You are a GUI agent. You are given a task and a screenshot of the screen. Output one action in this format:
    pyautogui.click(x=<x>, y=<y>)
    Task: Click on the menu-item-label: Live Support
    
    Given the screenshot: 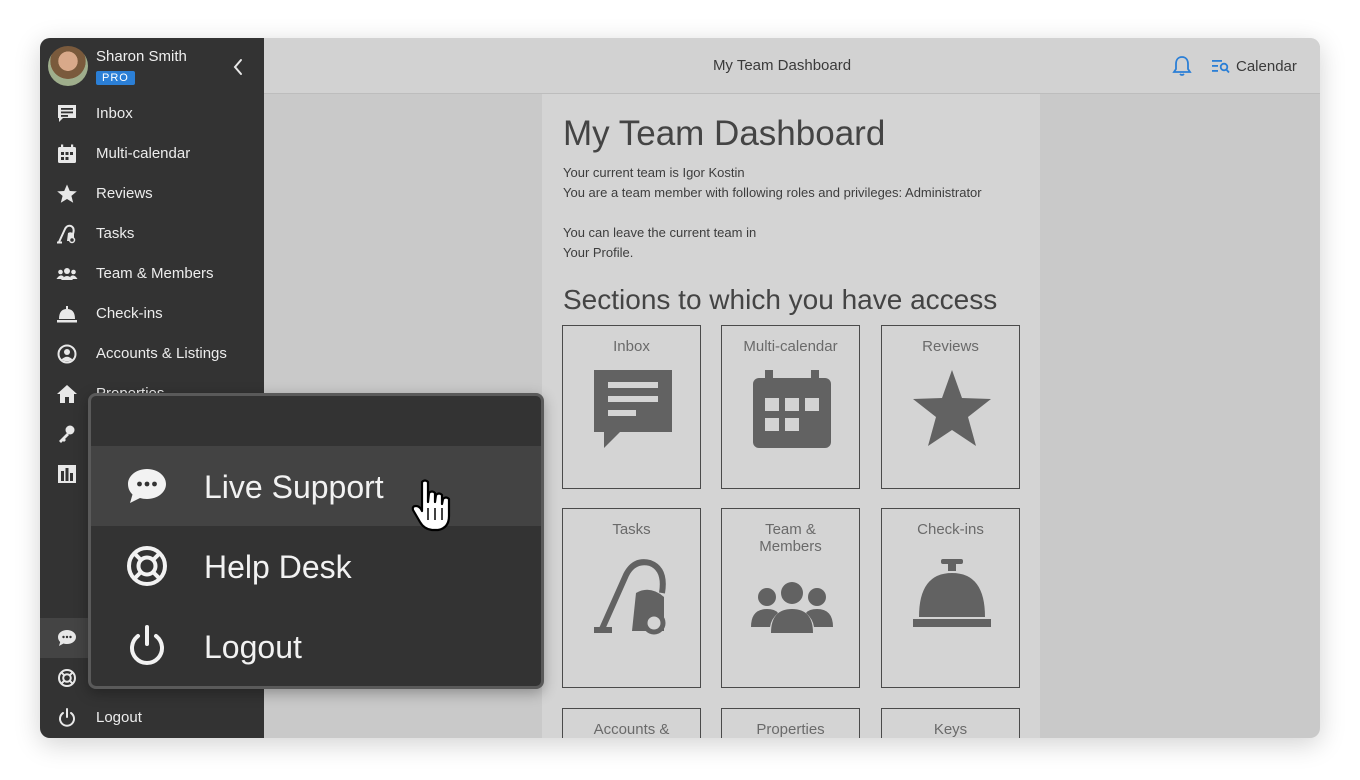 What is the action you would take?
    pyautogui.click(x=294, y=487)
    